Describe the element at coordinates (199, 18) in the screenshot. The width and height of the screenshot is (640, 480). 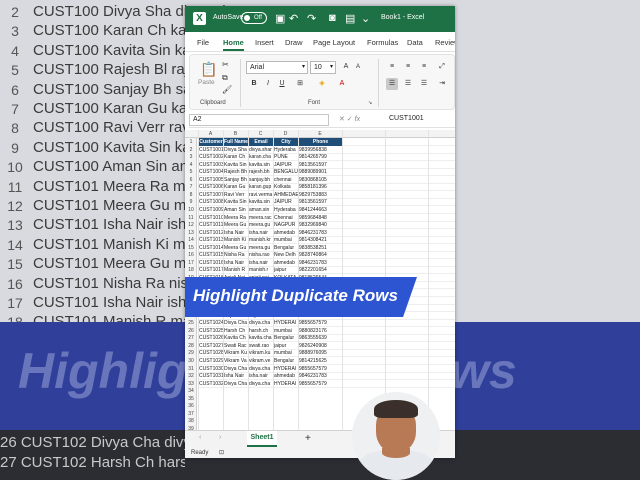
I see `excel-logo-icon: X` at that location.